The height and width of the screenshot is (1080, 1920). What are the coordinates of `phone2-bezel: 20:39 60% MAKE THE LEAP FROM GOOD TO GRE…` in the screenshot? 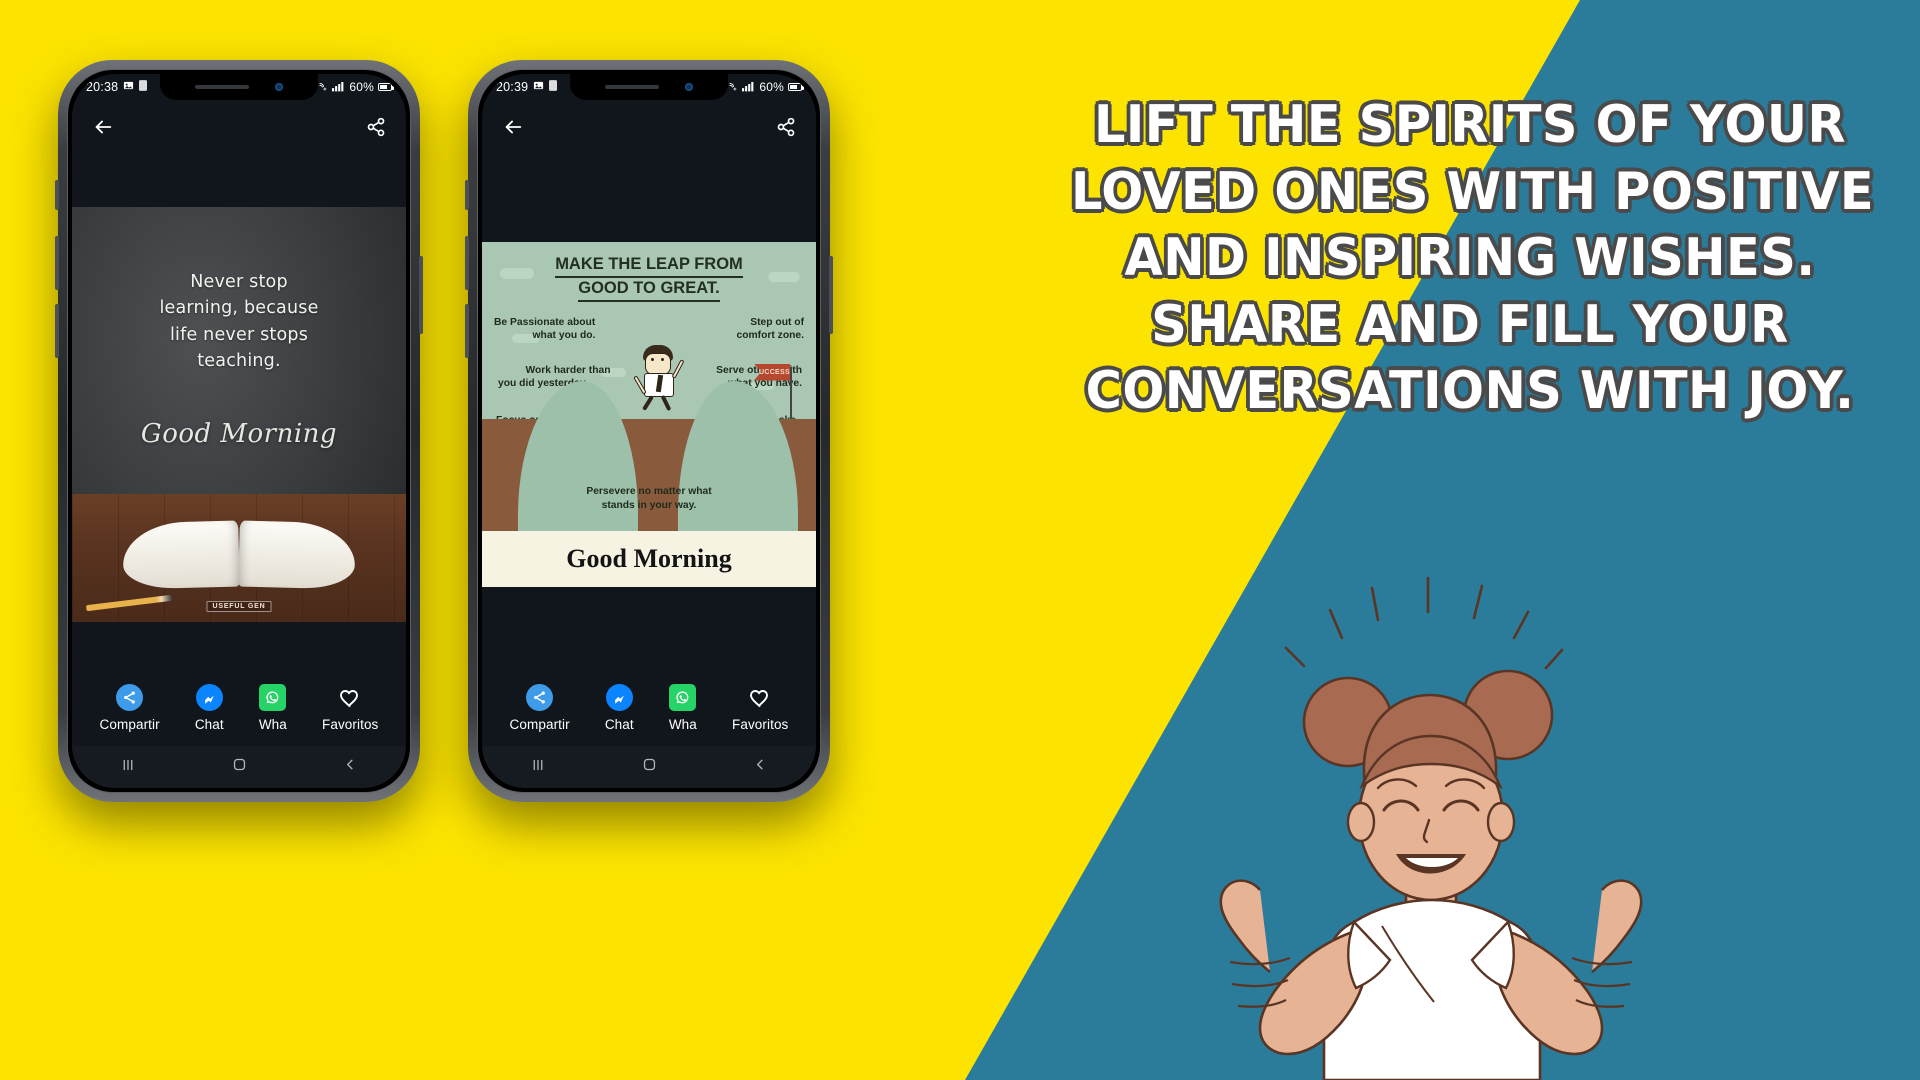 It's located at (649, 431).